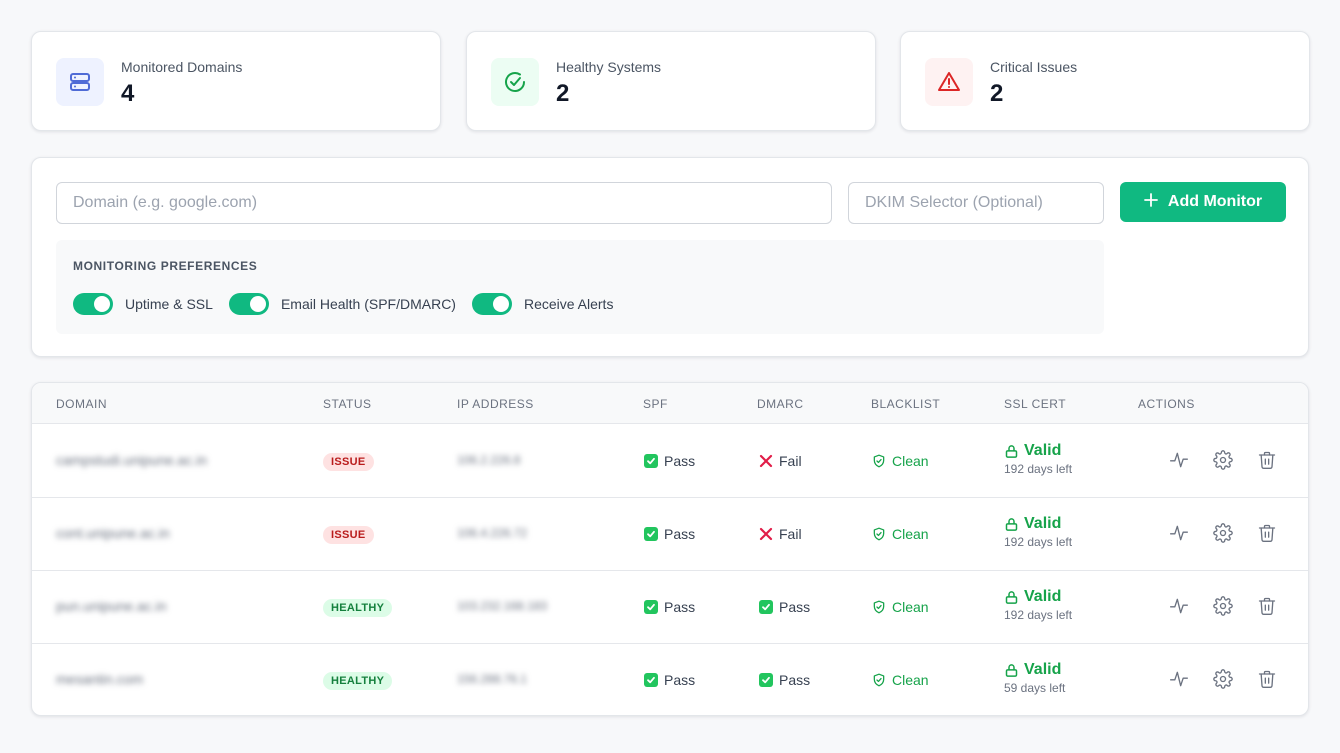  What do you see at coordinates (906, 404) in the screenshot?
I see `col-blacklist: BLACKLIST` at bounding box center [906, 404].